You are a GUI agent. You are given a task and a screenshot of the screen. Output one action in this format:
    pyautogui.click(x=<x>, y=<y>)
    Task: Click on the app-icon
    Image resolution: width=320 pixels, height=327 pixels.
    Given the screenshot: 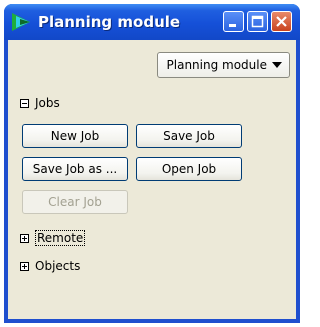 What is the action you would take?
    pyautogui.click(x=21, y=22)
    